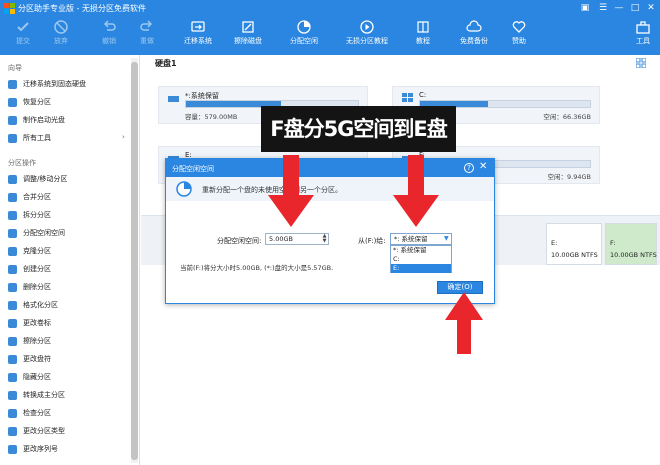  What do you see at coordinates (603, 8) in the screenshot?
I see `menu-icon: ☰` at bounding box center [603, 8].